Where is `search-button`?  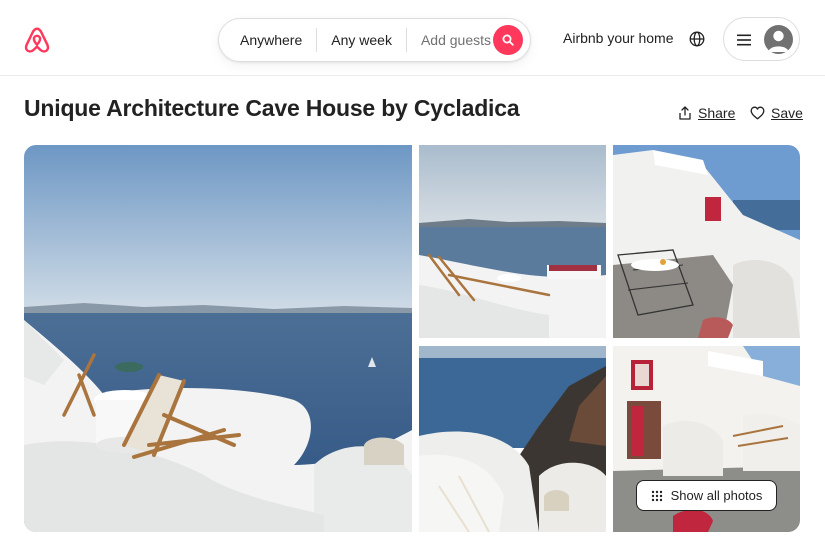
search-button is located at coordinates (508, 40).